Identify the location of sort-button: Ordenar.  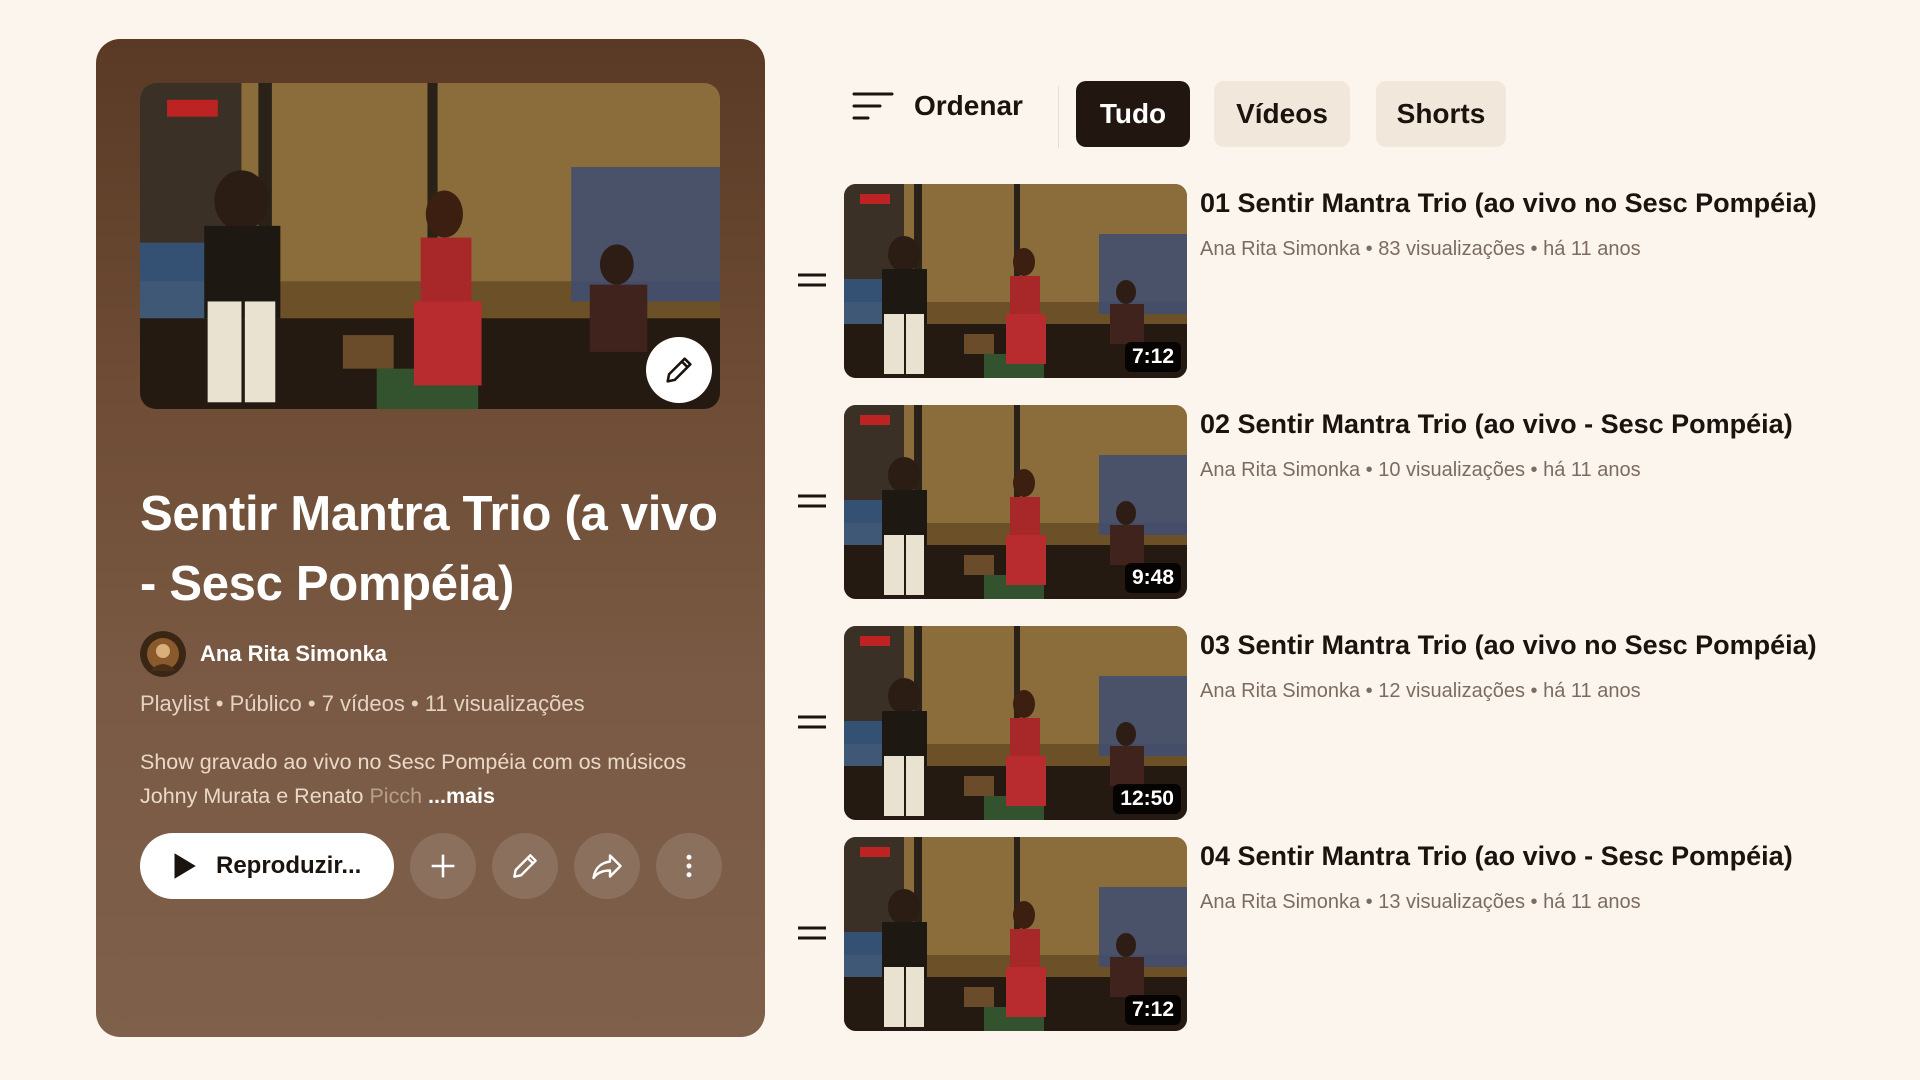
(937, 106).